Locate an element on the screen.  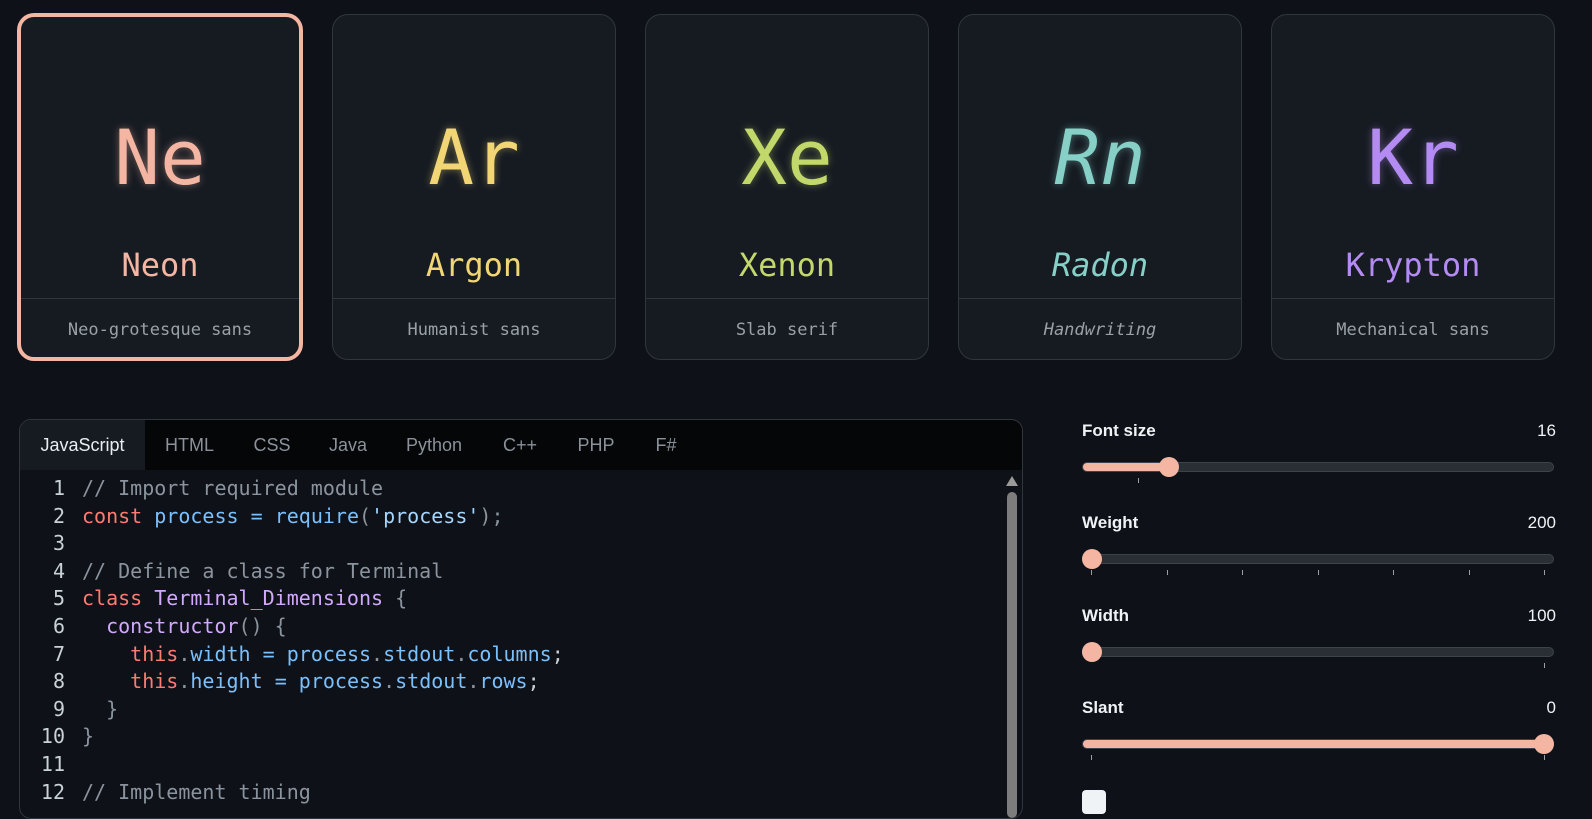
code-text: // Implement timing is located at coordinates (196, 791).